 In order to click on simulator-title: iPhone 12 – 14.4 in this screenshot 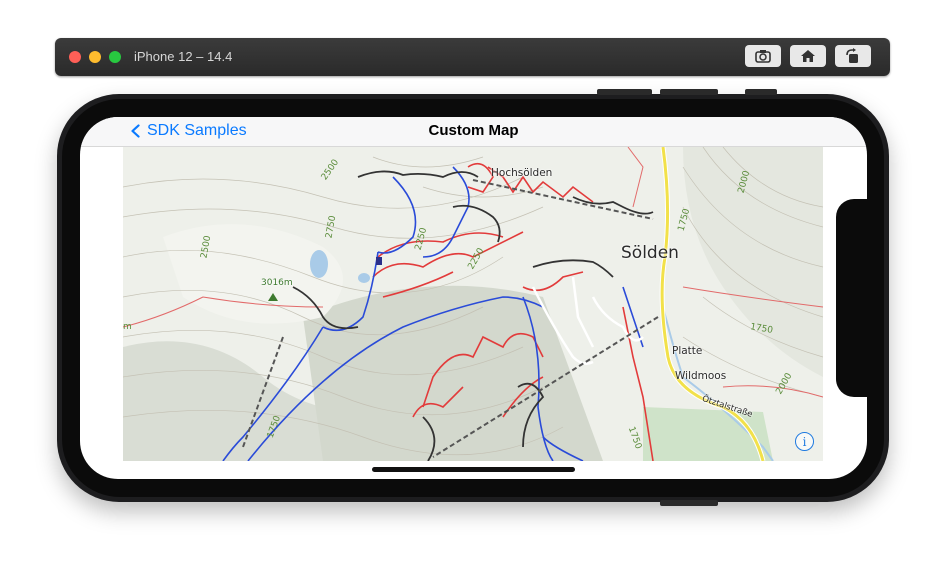, I will do `click(183, 56)`.